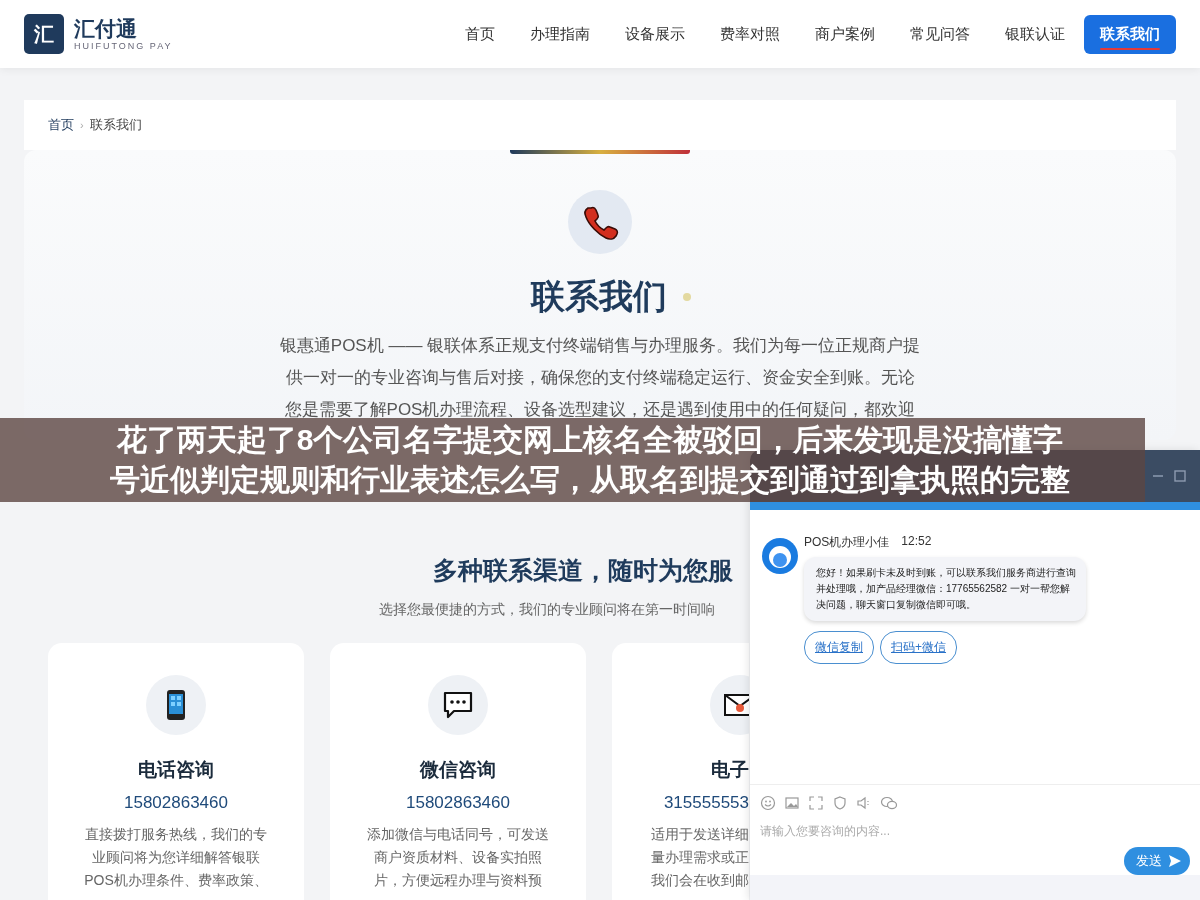 Image resolution: width=1200 pixels, height=900 pixels. Describe the element at coordinates (458, 857) in the screenshot. I see `card-description: 添加微信与电话同号，可发送 商户资质材料、设备实拍照 片，方便远程办理与资料预` at that location.